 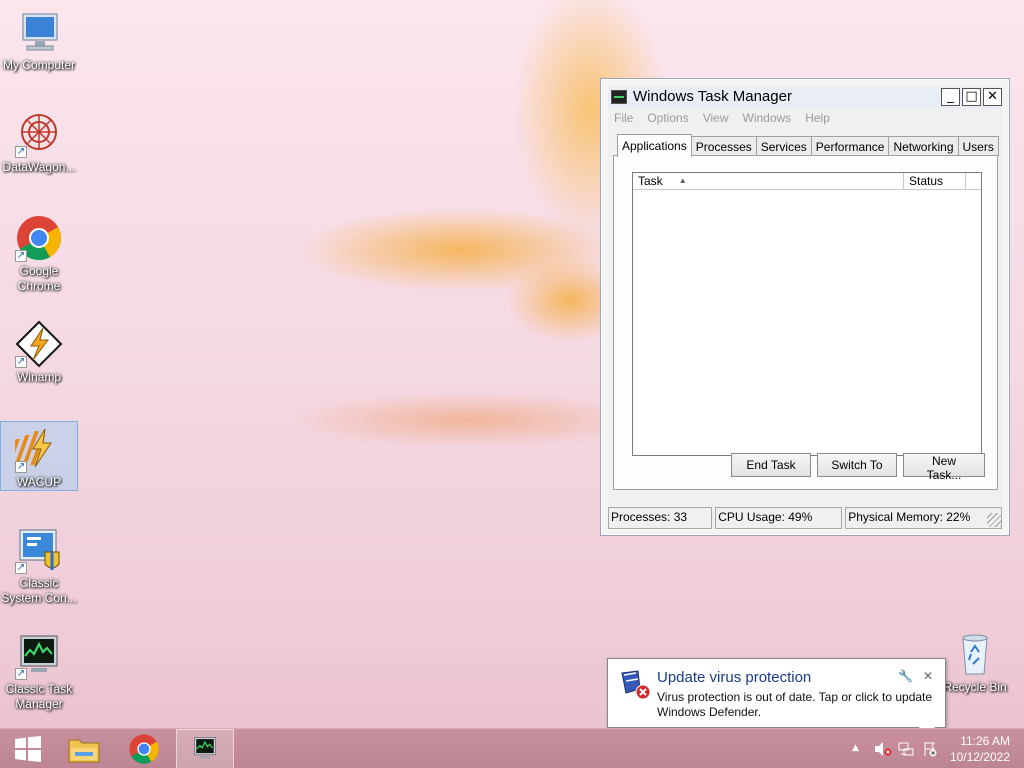 I want to click on chrome-icon, so click(x=144, y=749).